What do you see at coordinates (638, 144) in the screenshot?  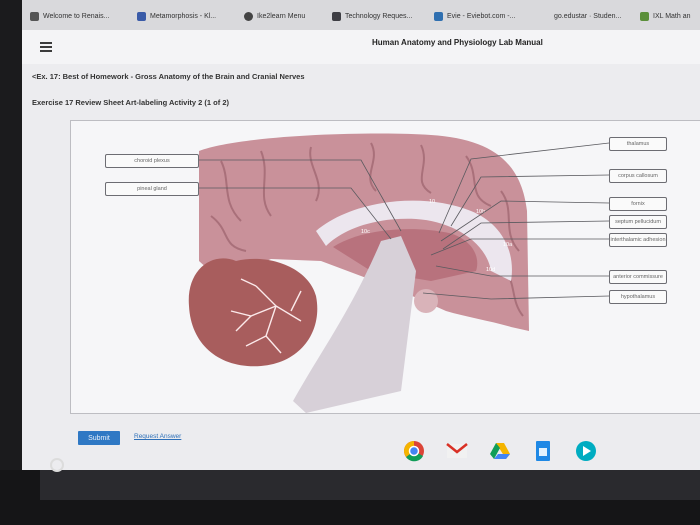 I see `label-thalamus: thalamus` at bounding box center [638, 144].